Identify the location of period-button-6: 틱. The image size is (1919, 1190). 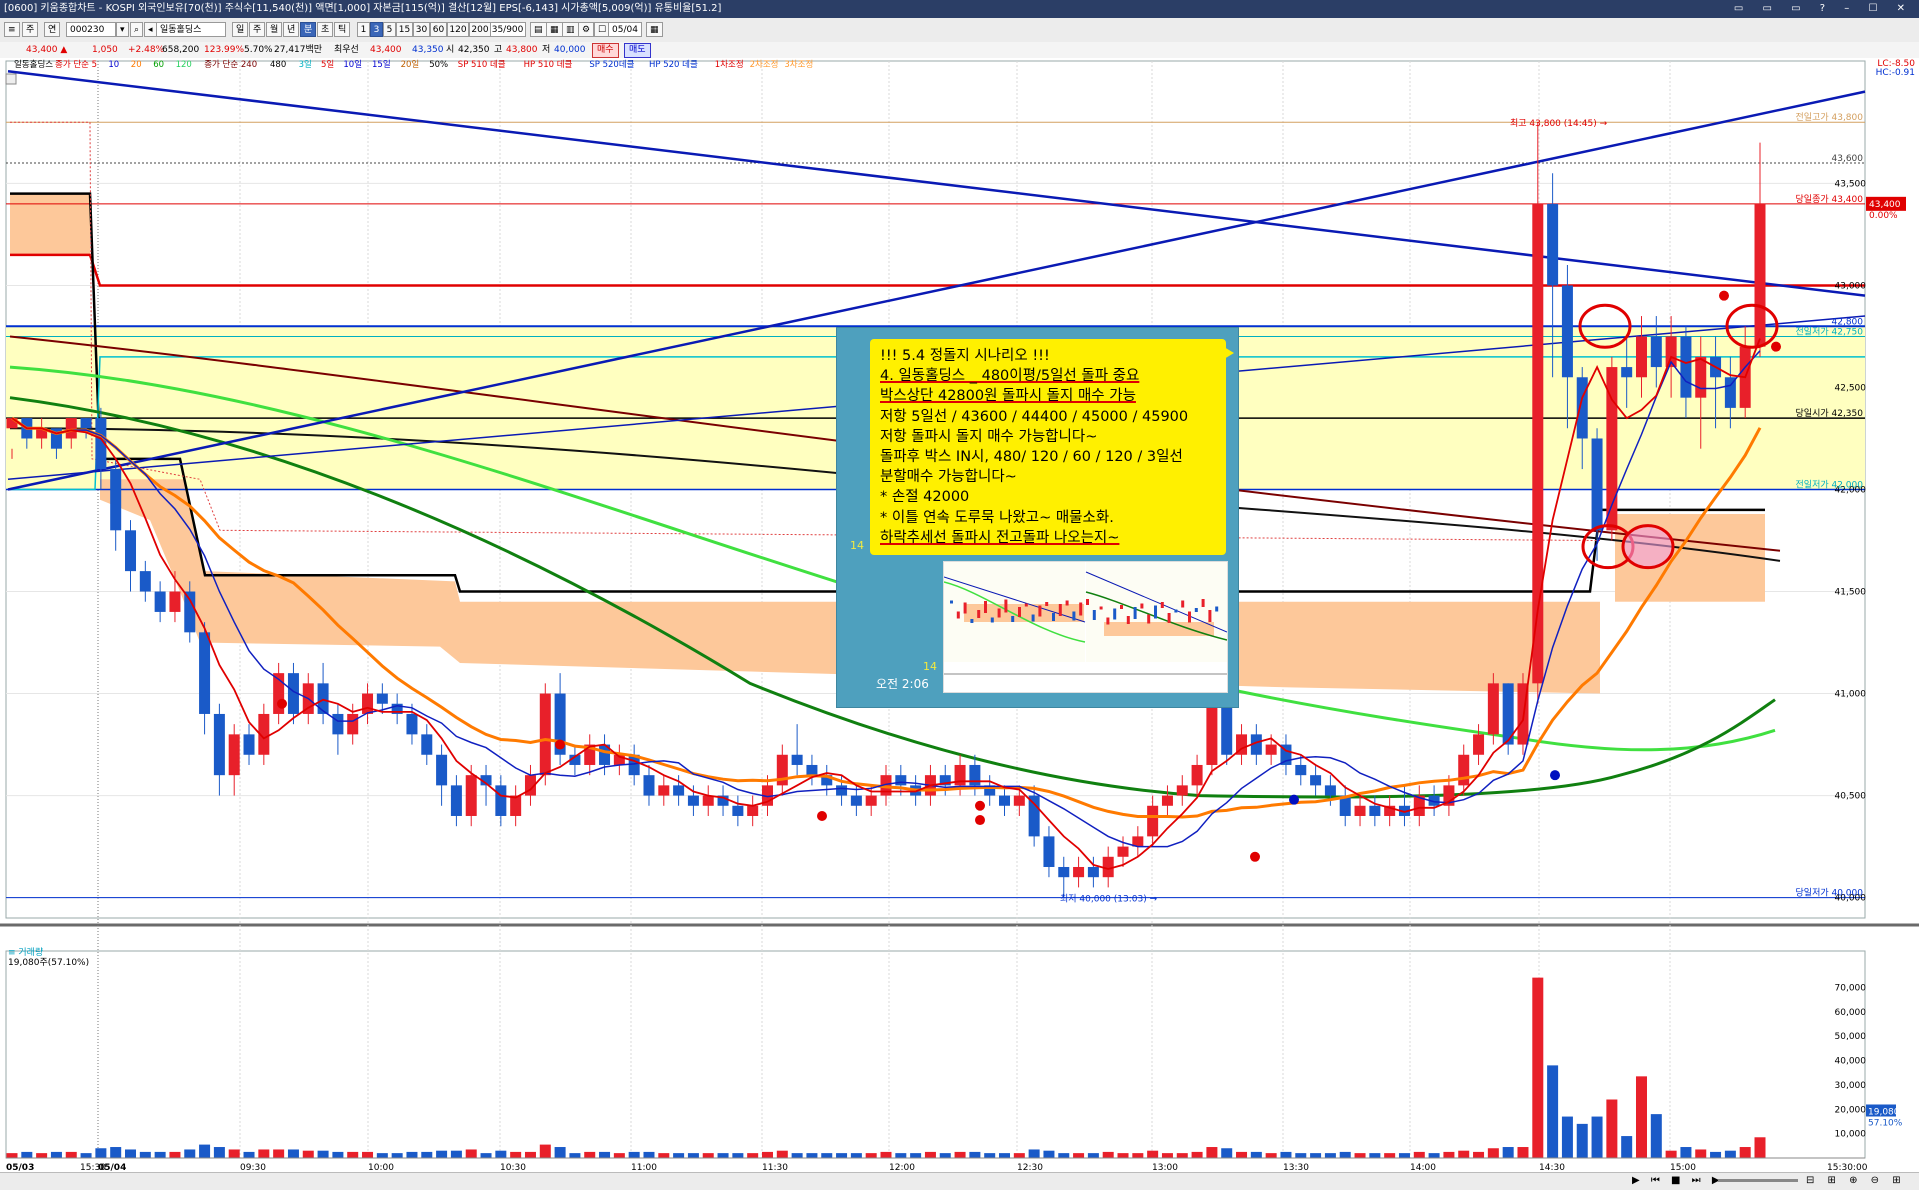
(342, 29).